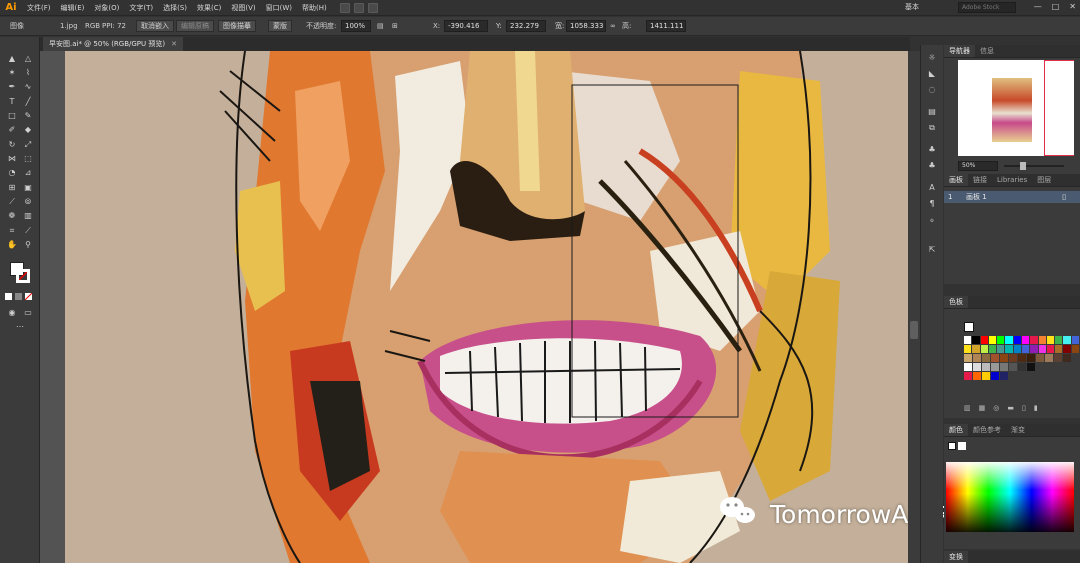 The height and width of the screenshot is (563, 1080). What do you see at coordinates (23, 276) in the screenshot?
I see `stroke-swatch` at bounding box center [23, 276].